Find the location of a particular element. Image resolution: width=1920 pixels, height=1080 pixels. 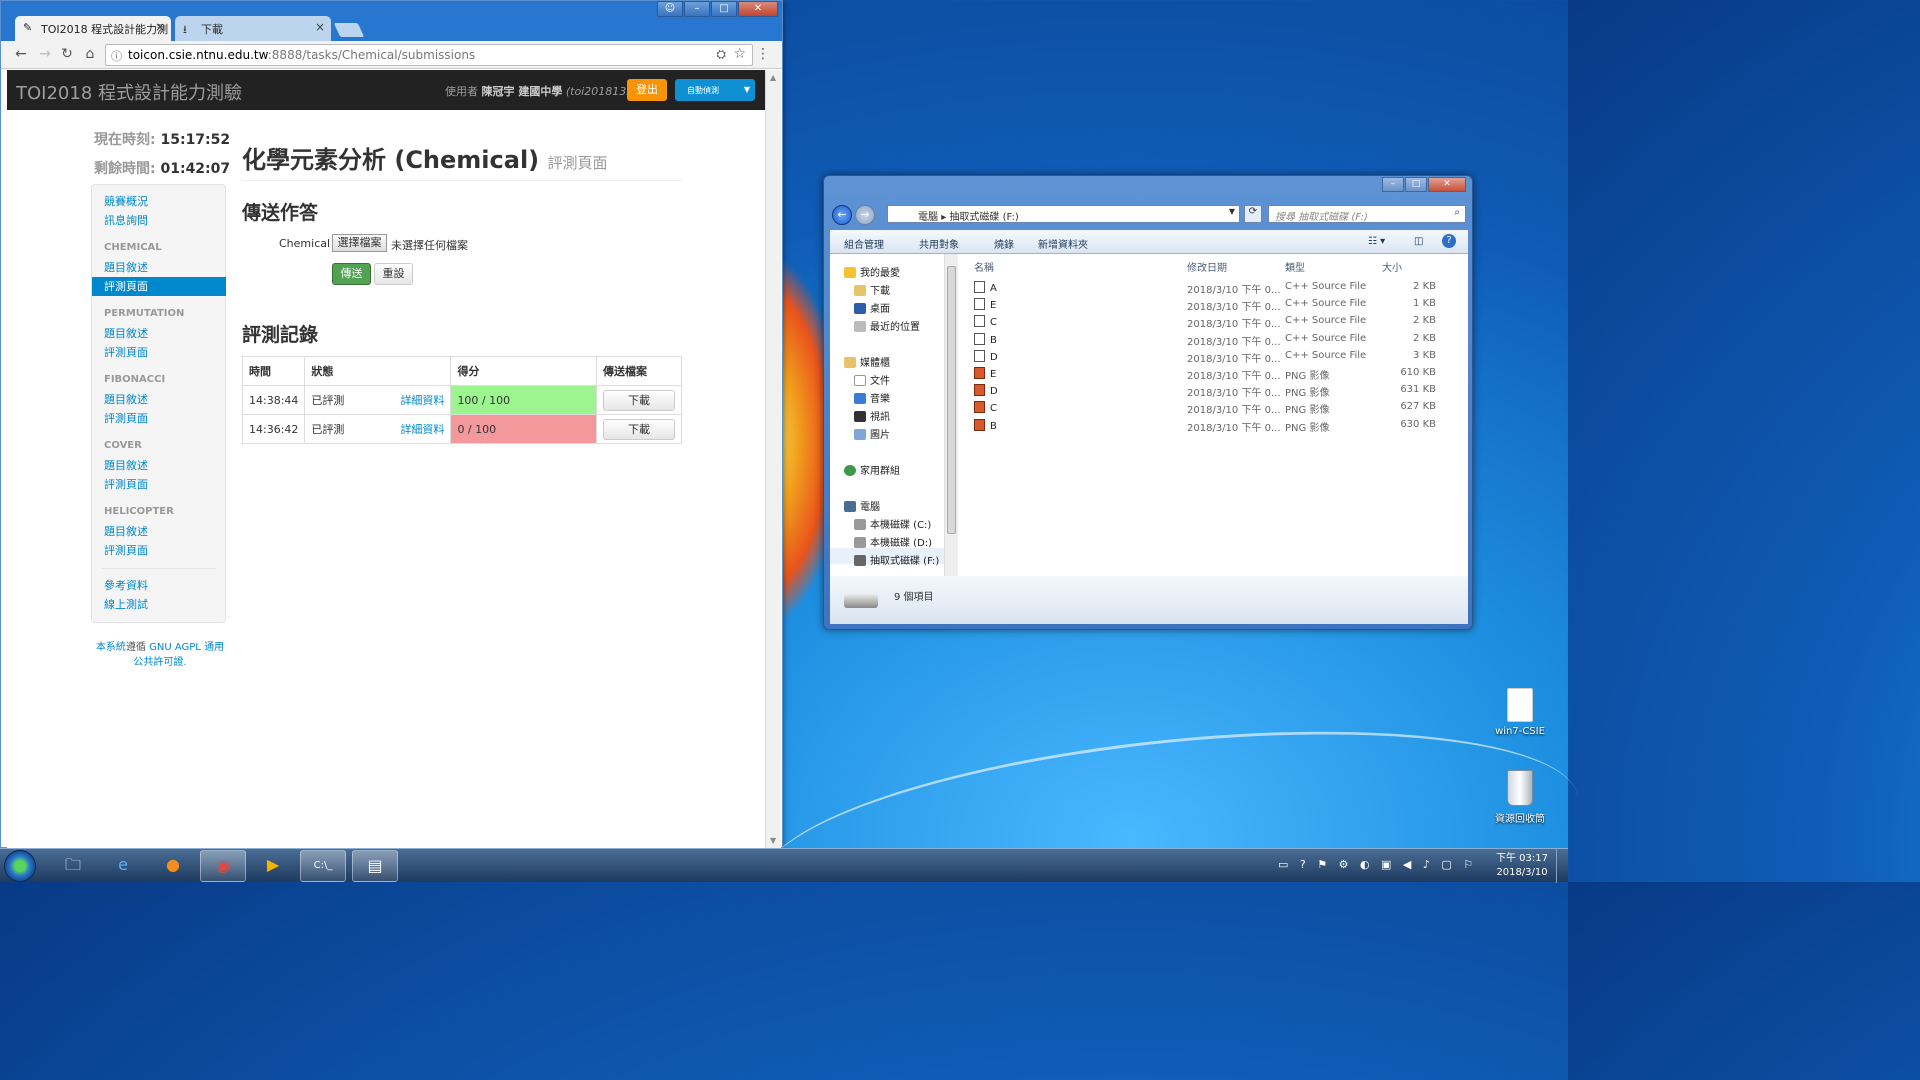

agpl-link: GNU AGPL is located at coordinates (175, 647).